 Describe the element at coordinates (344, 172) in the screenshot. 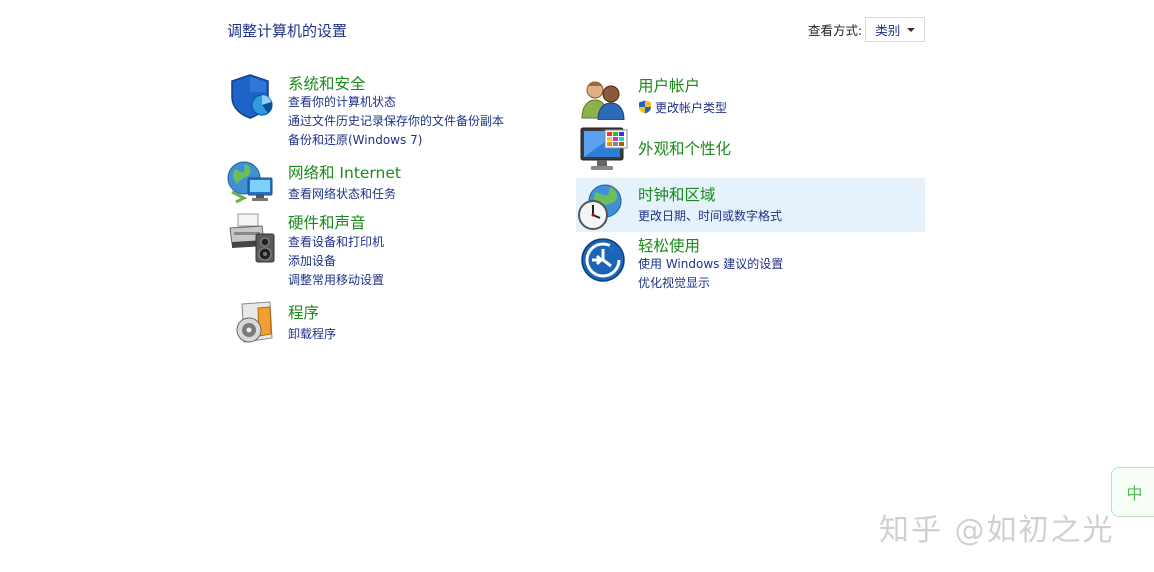

I see `category-network: 网络和 Internet` at that location.